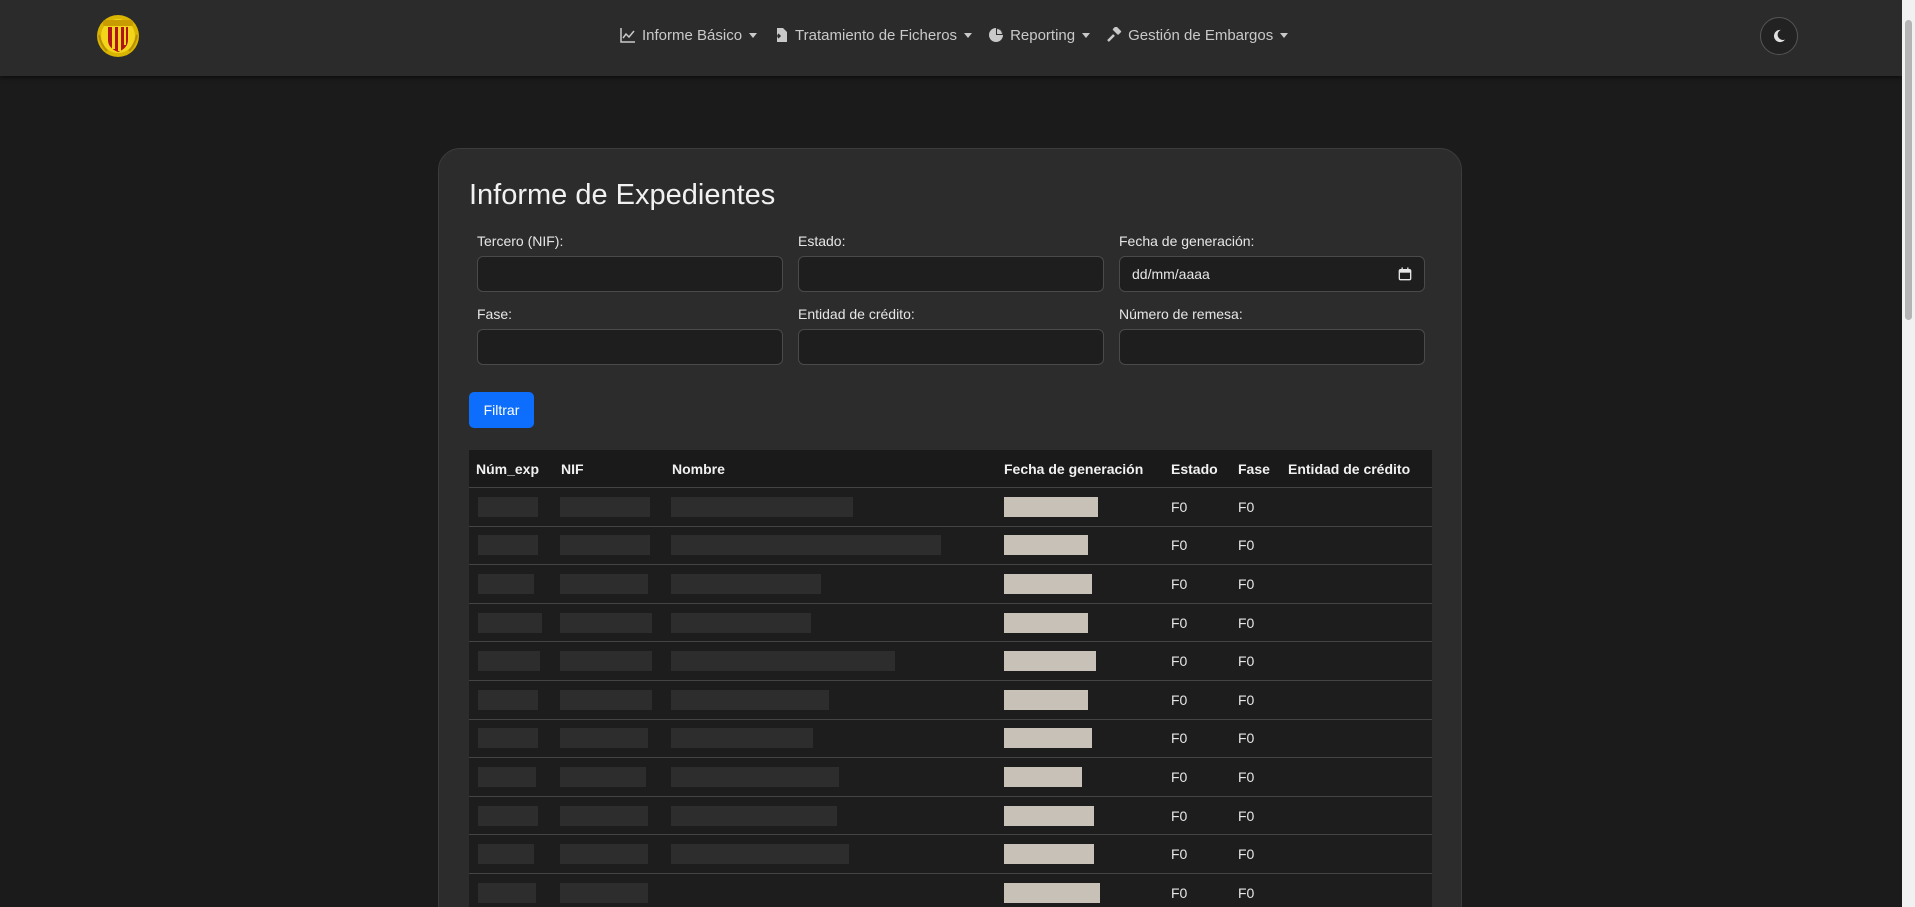  Describe the element at coordinates (1272, 274) in the screenshot. I see `fecha-date-input: dd/mm/aaaa` at that location.